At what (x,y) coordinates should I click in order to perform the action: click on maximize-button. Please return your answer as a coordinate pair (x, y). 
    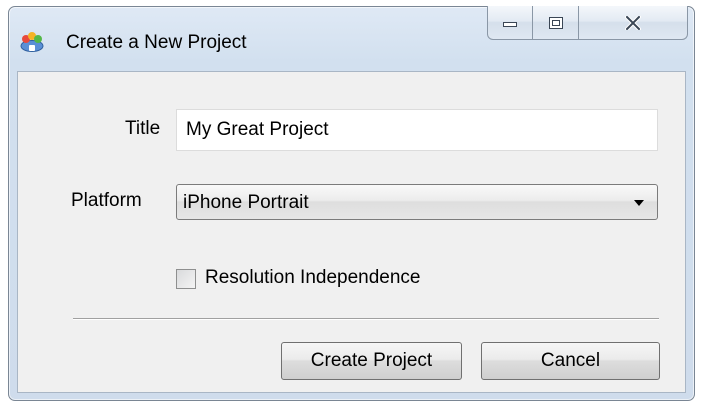
    Looking at the image, I should click on (556, 23).